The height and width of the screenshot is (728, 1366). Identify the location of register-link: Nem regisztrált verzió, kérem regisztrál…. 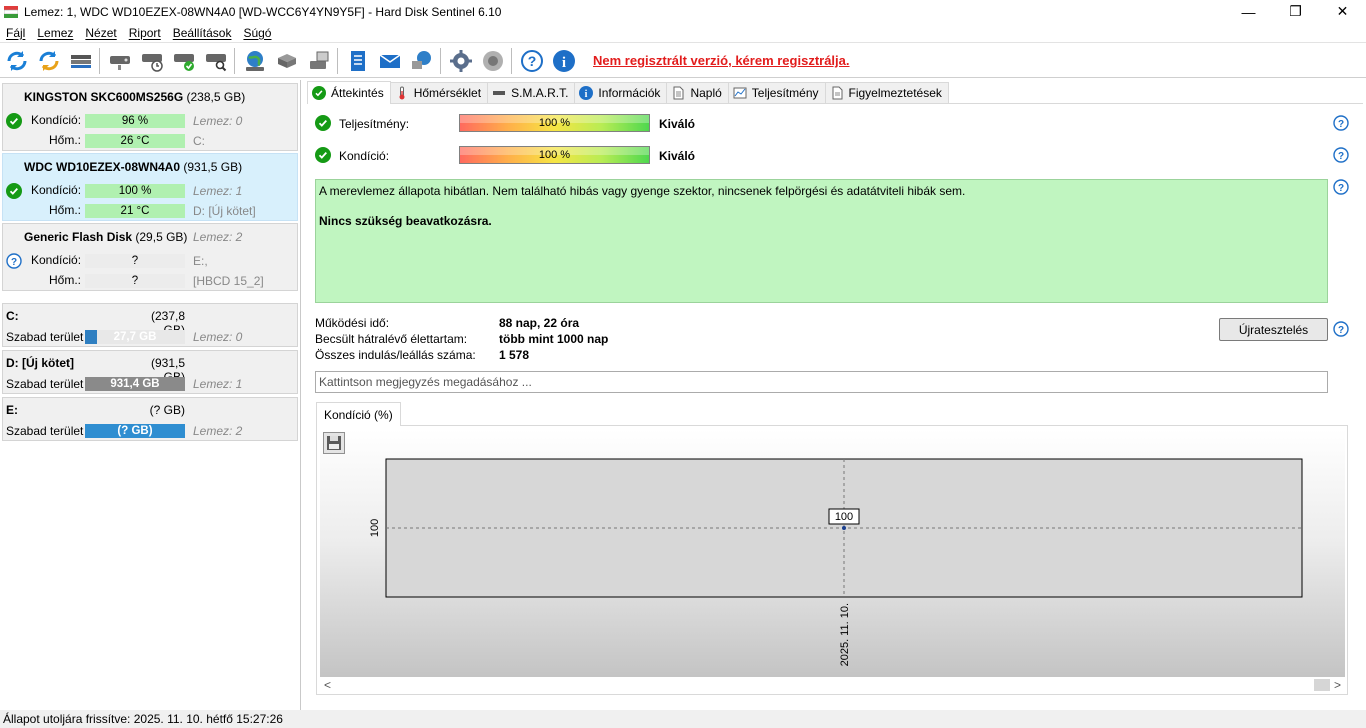
(721, 60).